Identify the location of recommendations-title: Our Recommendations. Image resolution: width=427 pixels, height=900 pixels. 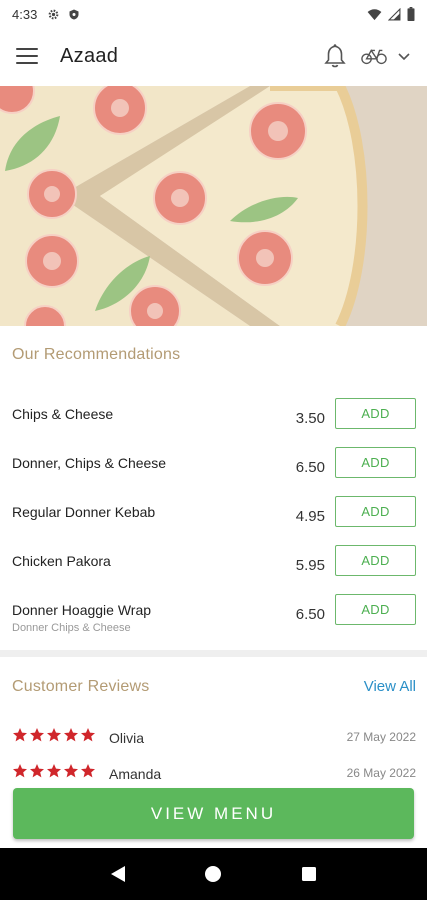
(96, 354).